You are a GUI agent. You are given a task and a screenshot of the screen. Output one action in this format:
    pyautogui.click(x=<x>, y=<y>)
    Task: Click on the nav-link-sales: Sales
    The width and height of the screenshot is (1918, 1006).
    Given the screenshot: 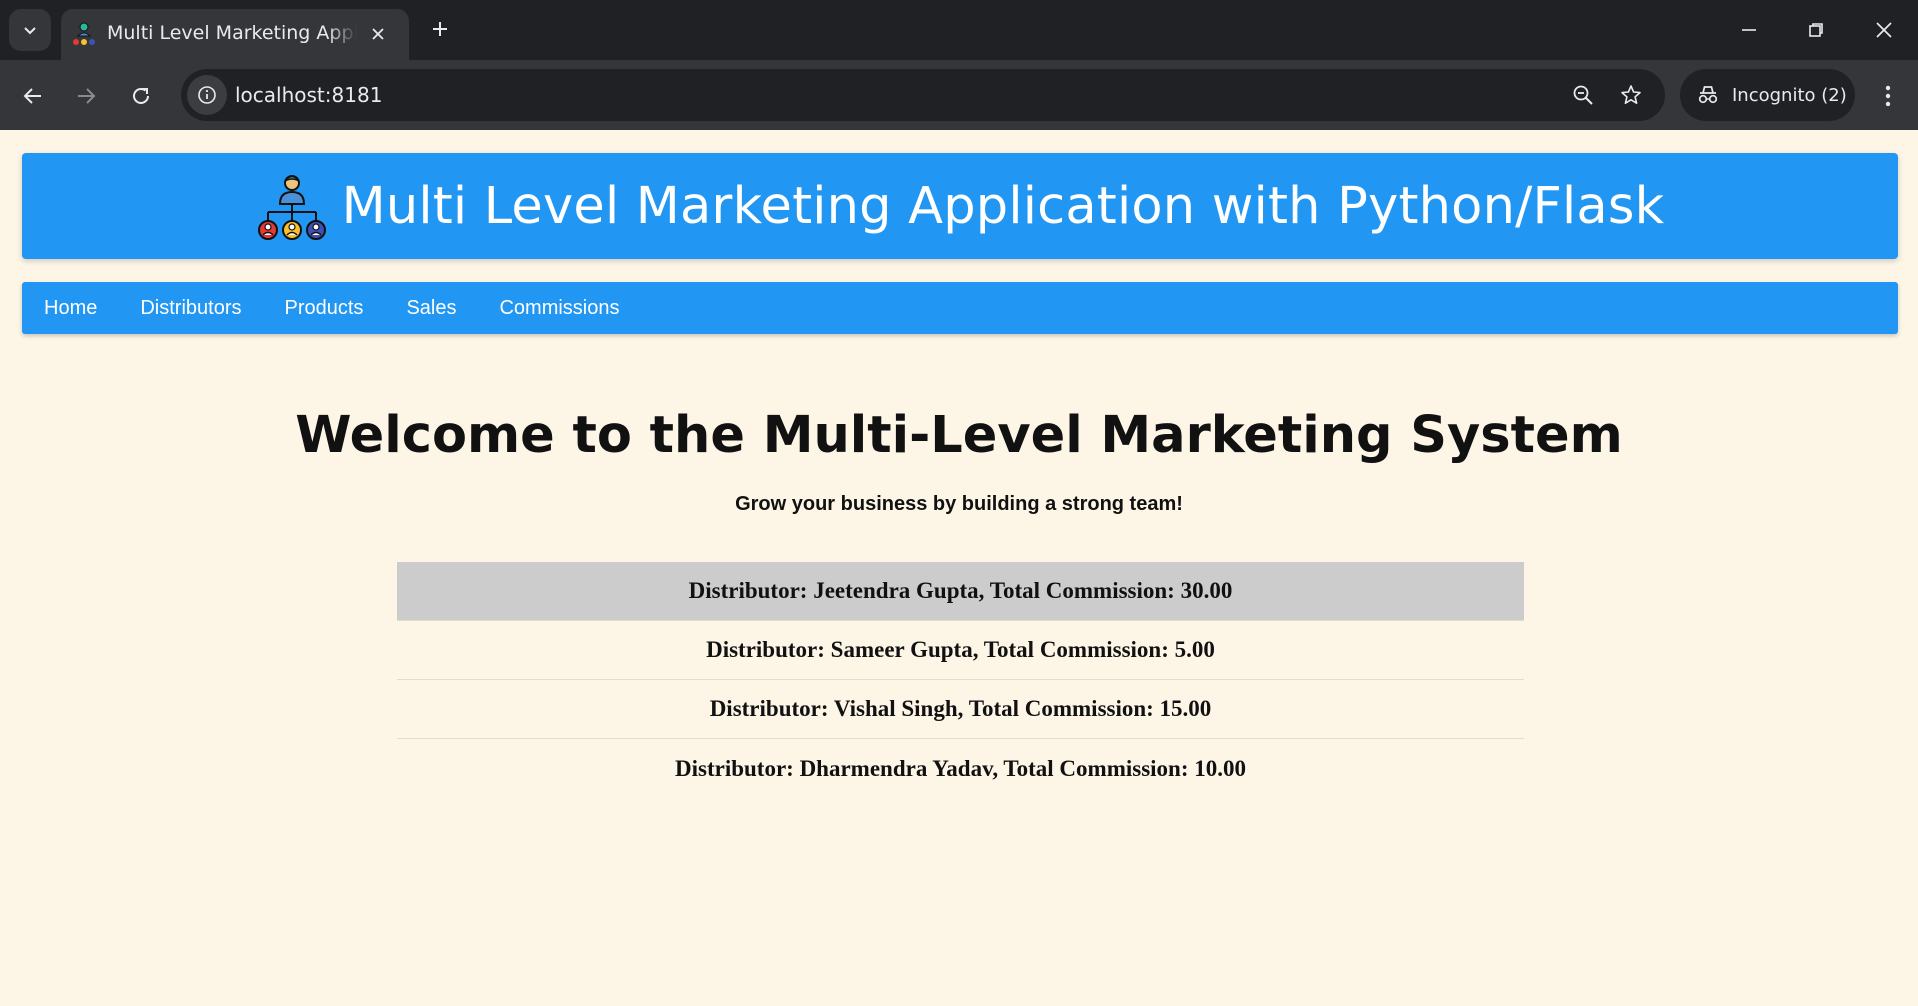 What is the action you would take?
    pyautogui.click(x=431, y=308)
    